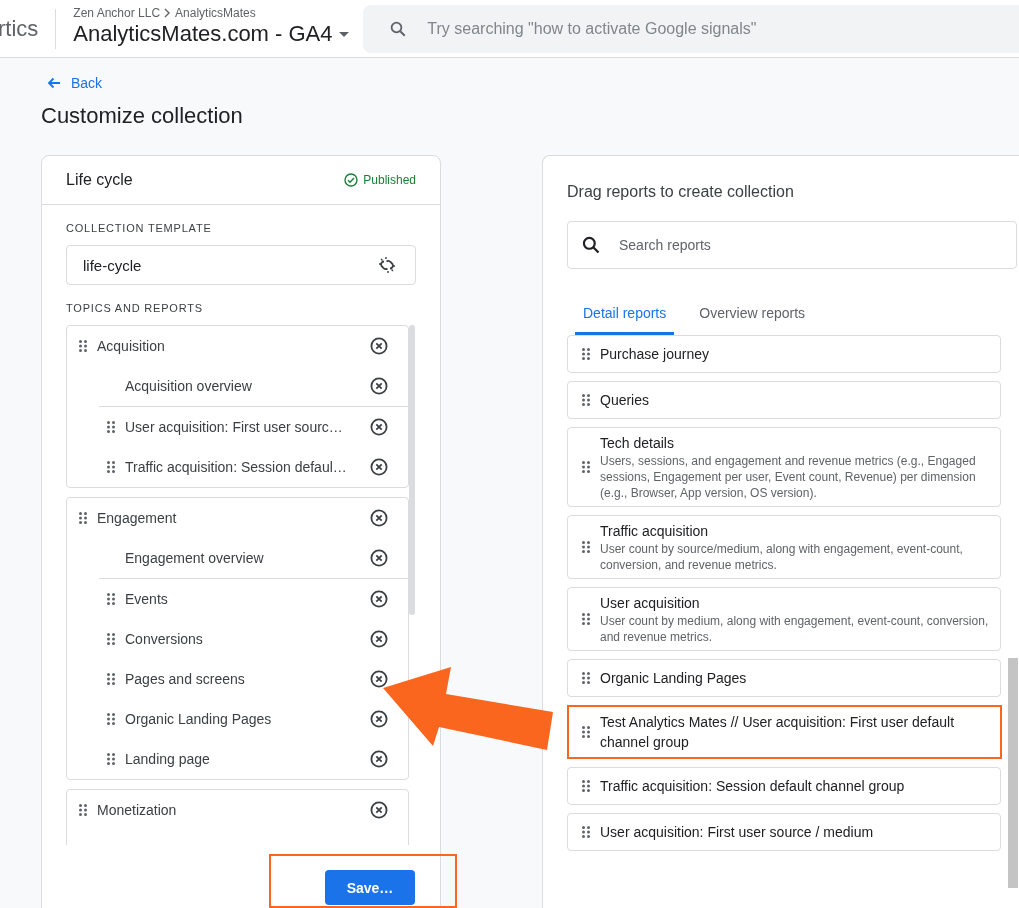 The image size is (1019, 908). What do you see at coordinates (195, 558) in the screenshot?
I see `report-name: Engagement overview` at bounding box center [195, 558].